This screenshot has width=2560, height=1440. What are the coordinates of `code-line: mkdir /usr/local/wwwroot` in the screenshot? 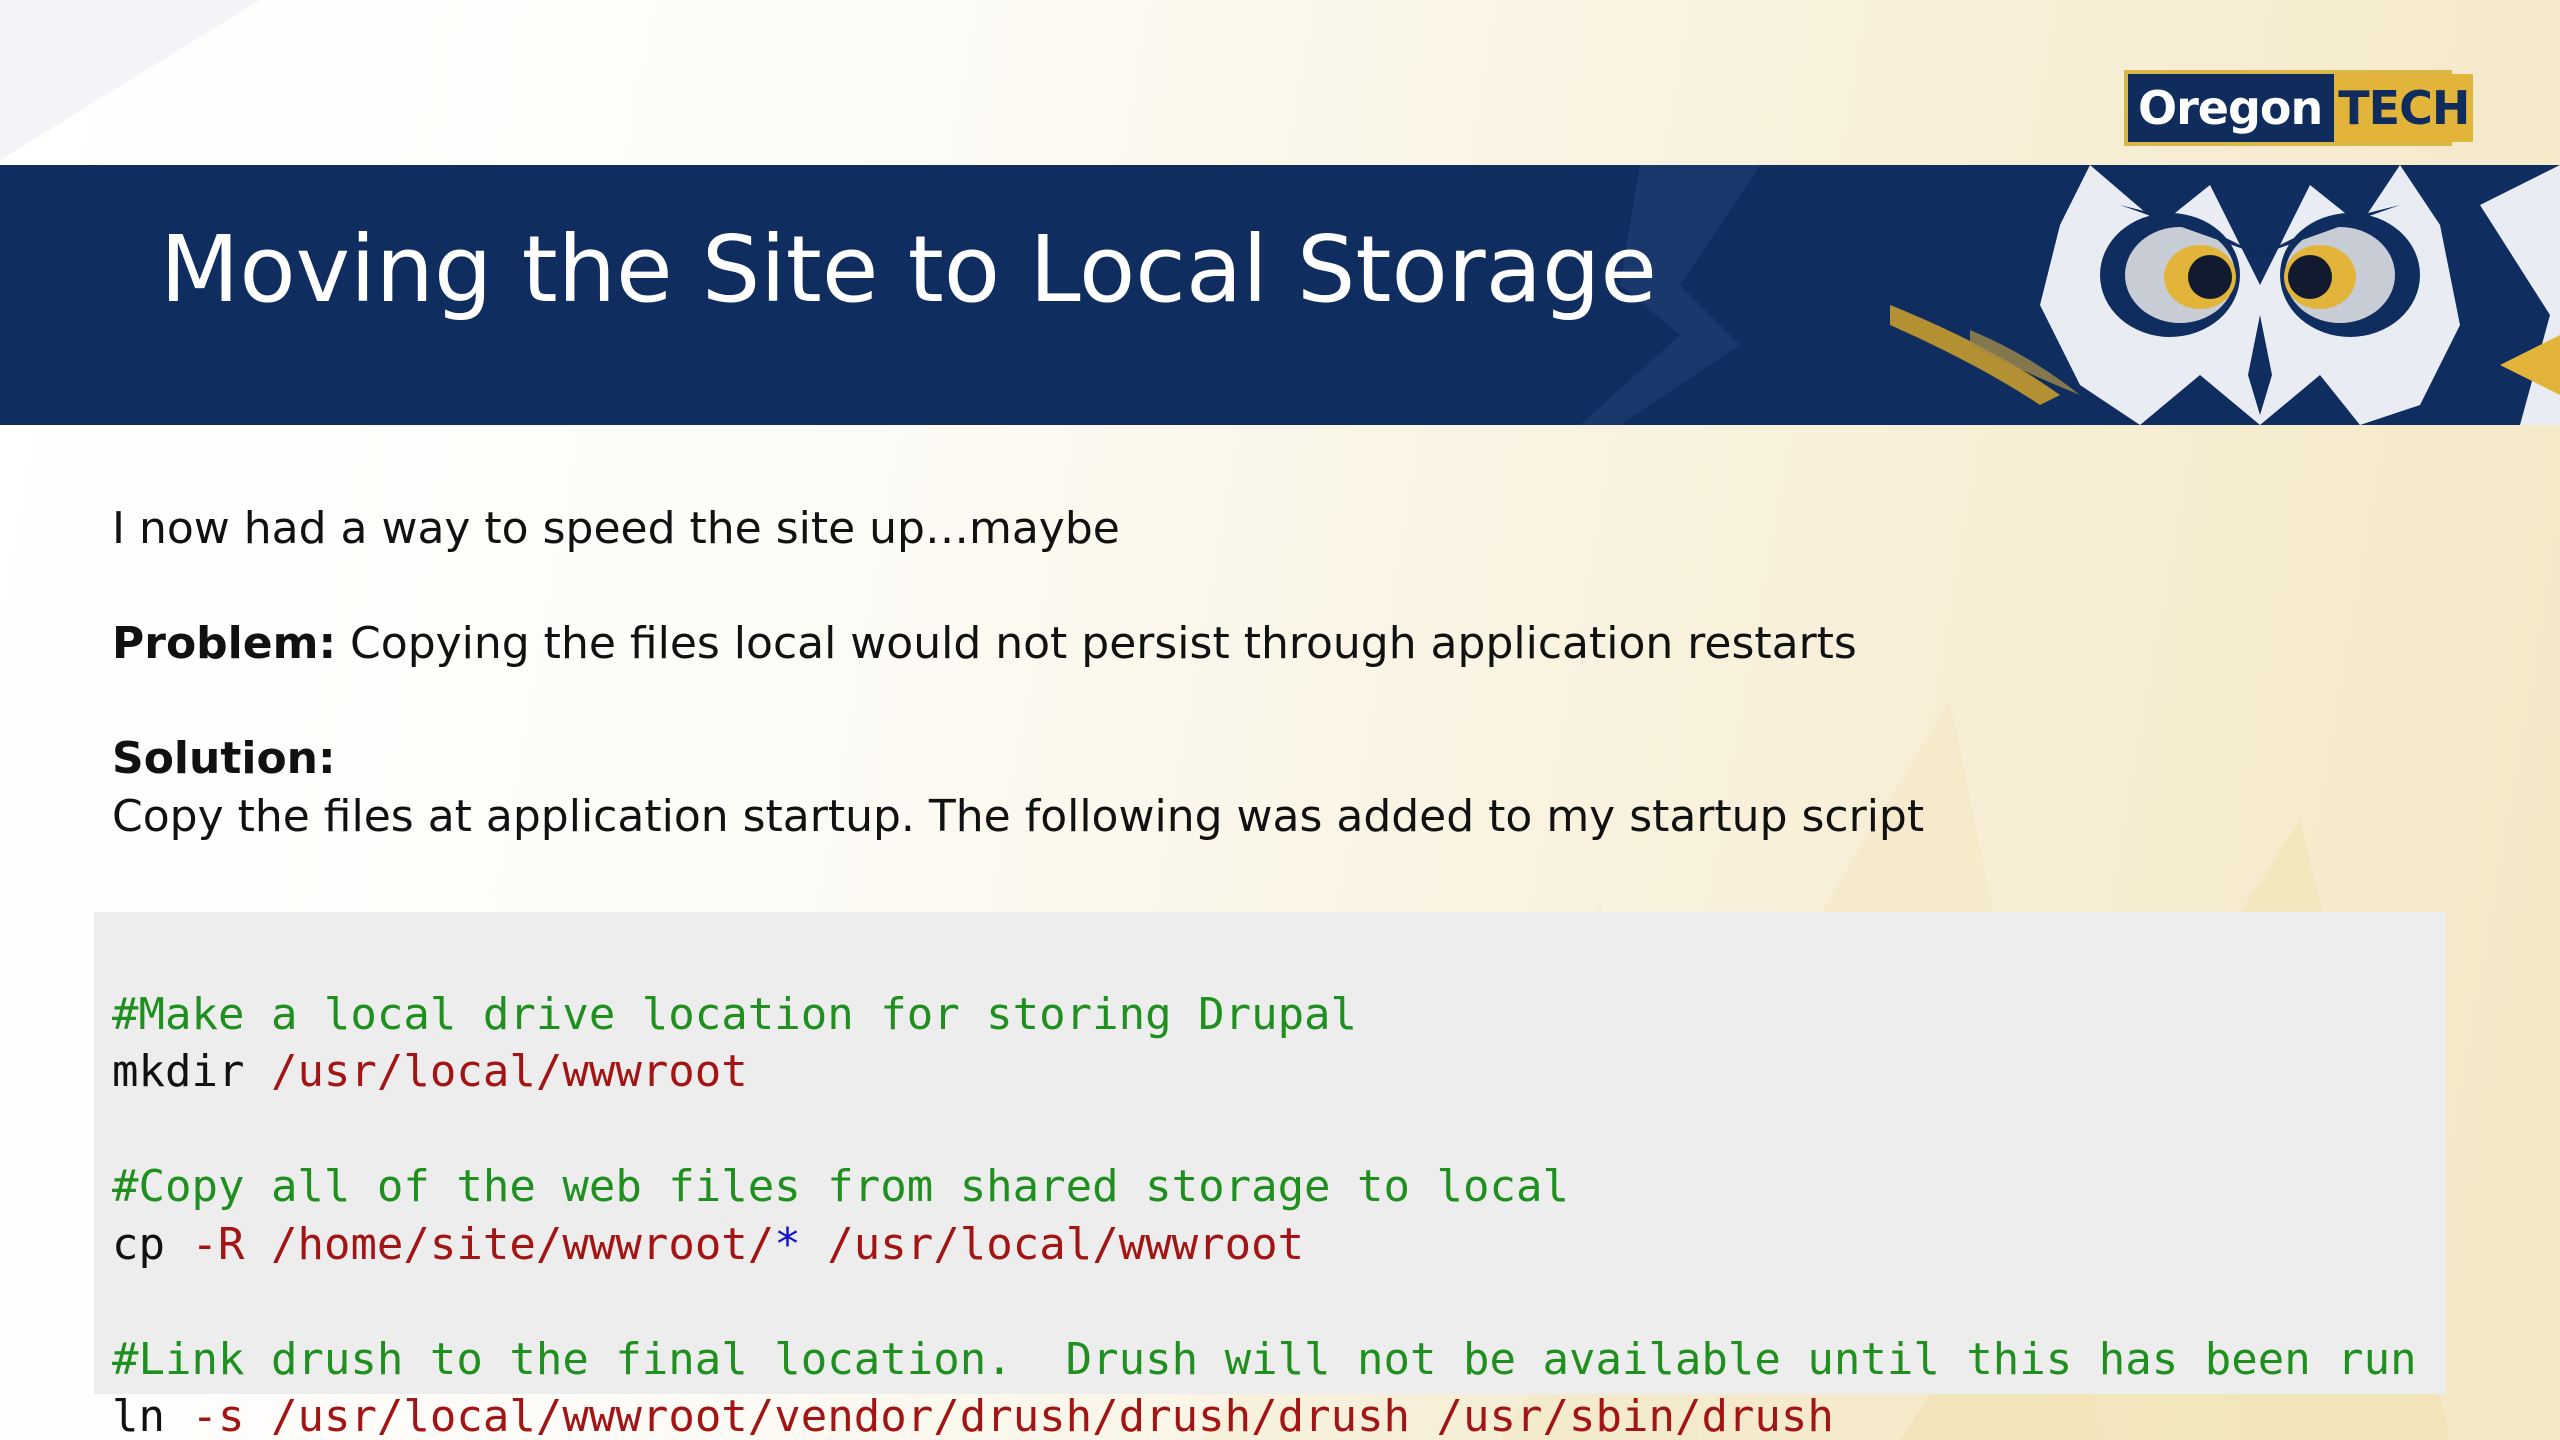 It's located at (1279, 1072).